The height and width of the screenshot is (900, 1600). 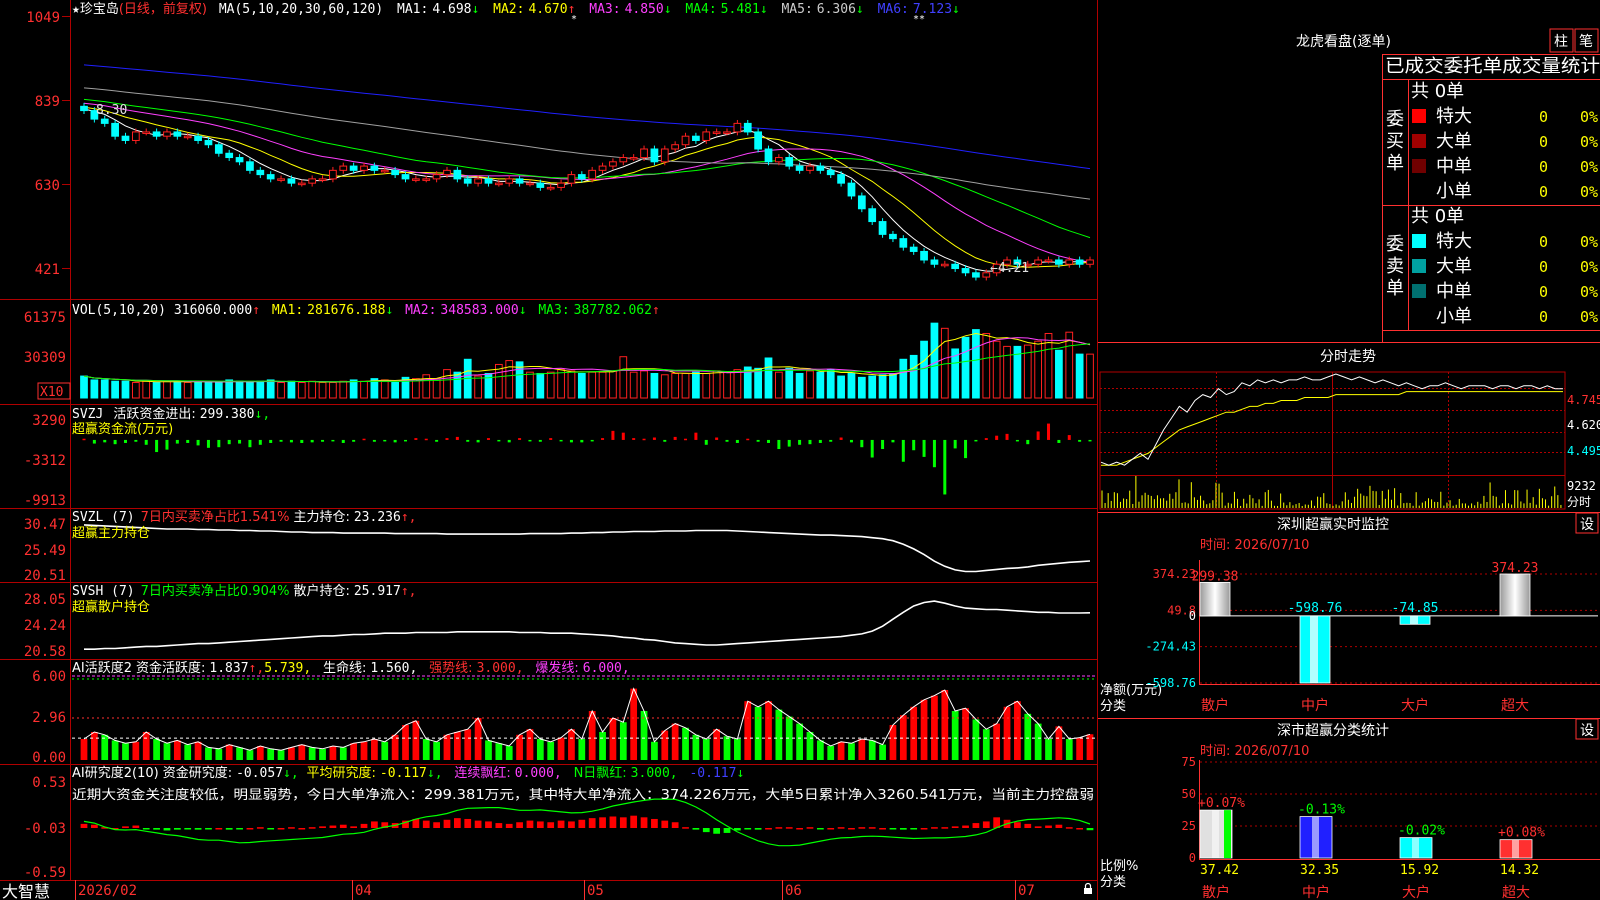 I want to click on research-tick: -0.59, so click(x=45, y=873).